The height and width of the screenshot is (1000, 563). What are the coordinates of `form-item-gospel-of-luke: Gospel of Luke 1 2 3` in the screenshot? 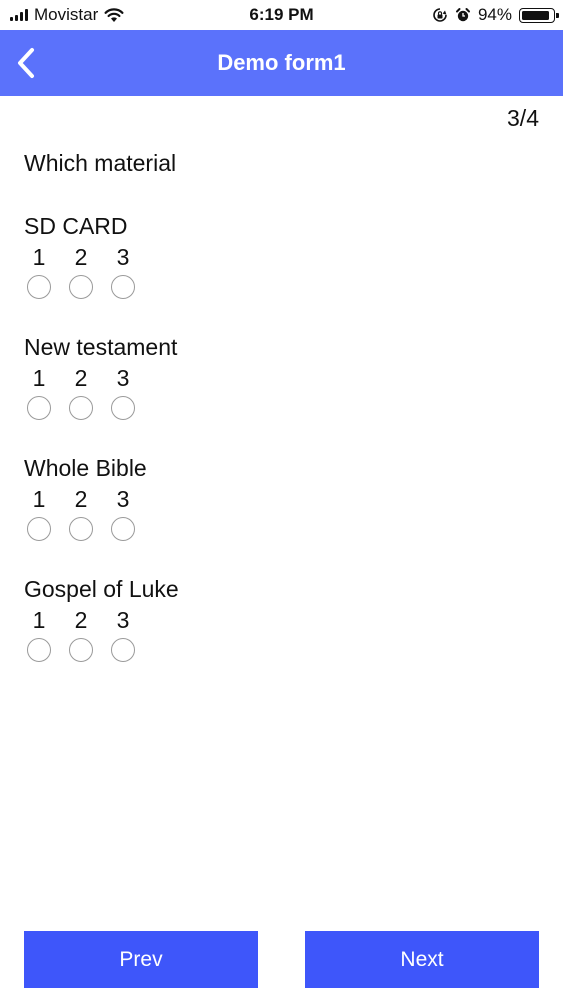 It's located at (224, 620).